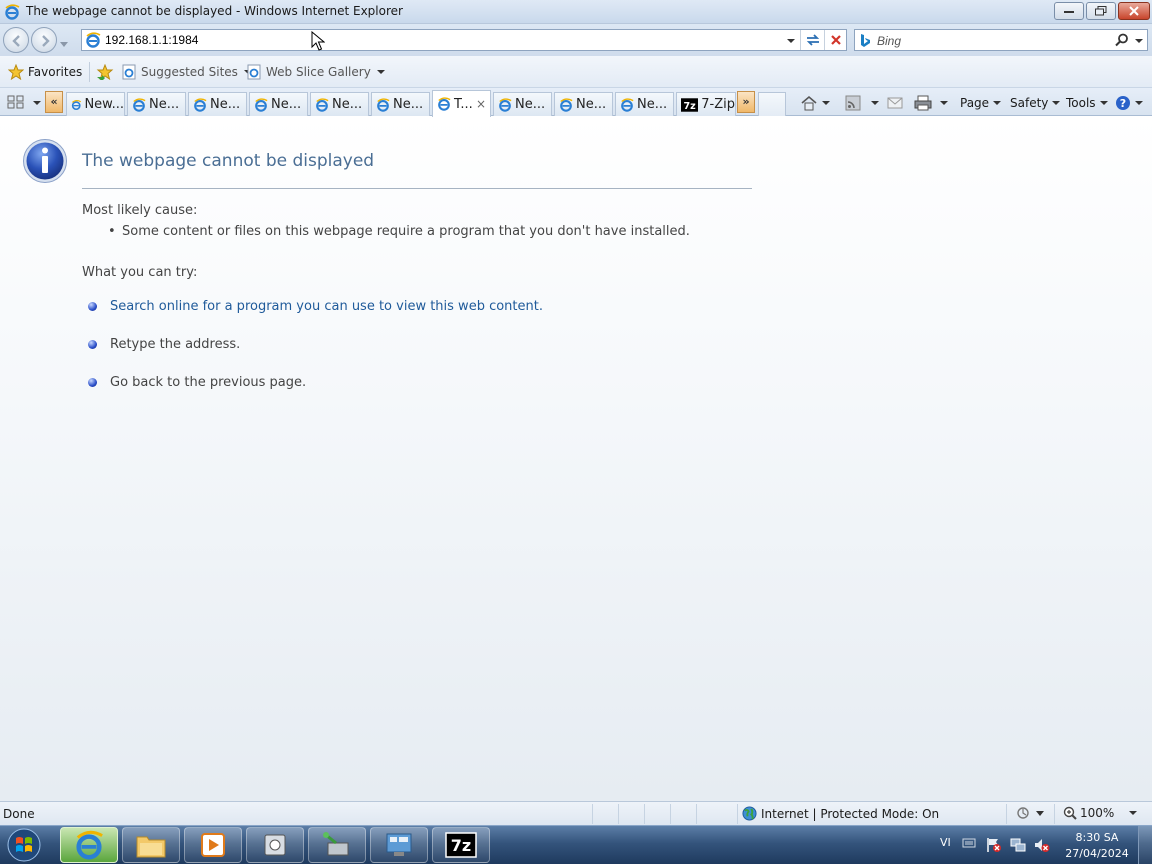  I want to click on status-bar: Done Internet | Protected Mode: On 100%, so click(576, 813).